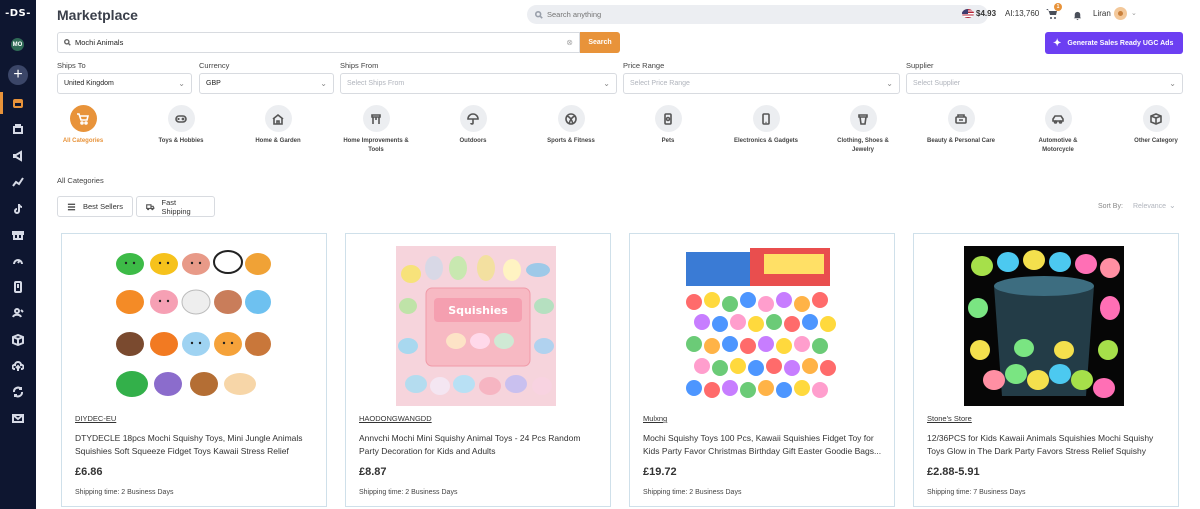  I want to click on sync-icon, so click(18, 392).